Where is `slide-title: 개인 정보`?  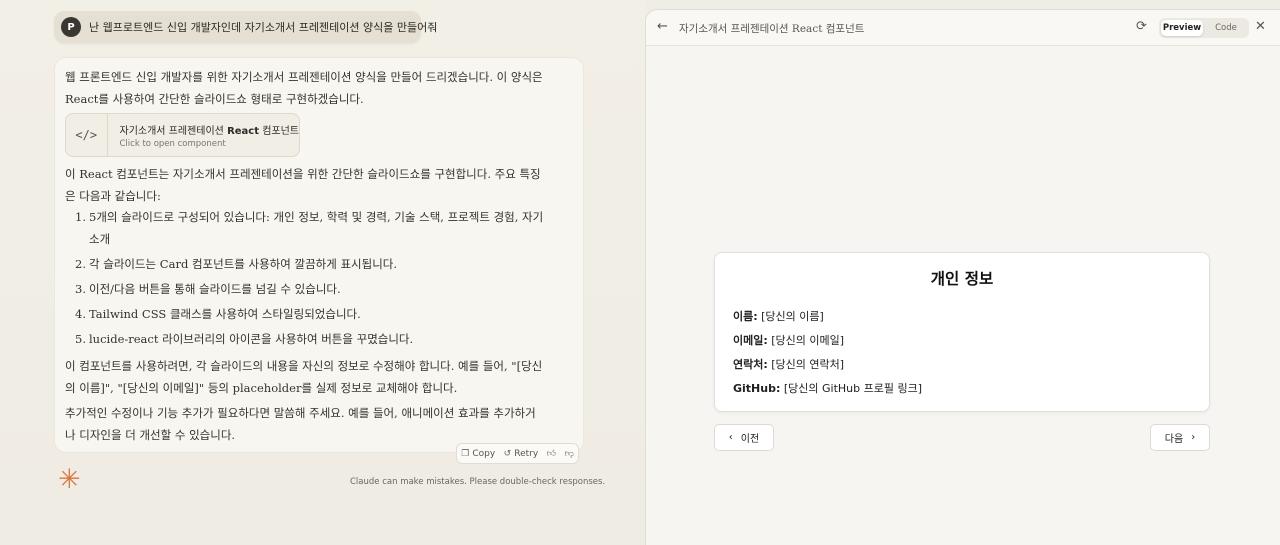 slide-title: 개인 정보 is located at coordinates (962, 279).